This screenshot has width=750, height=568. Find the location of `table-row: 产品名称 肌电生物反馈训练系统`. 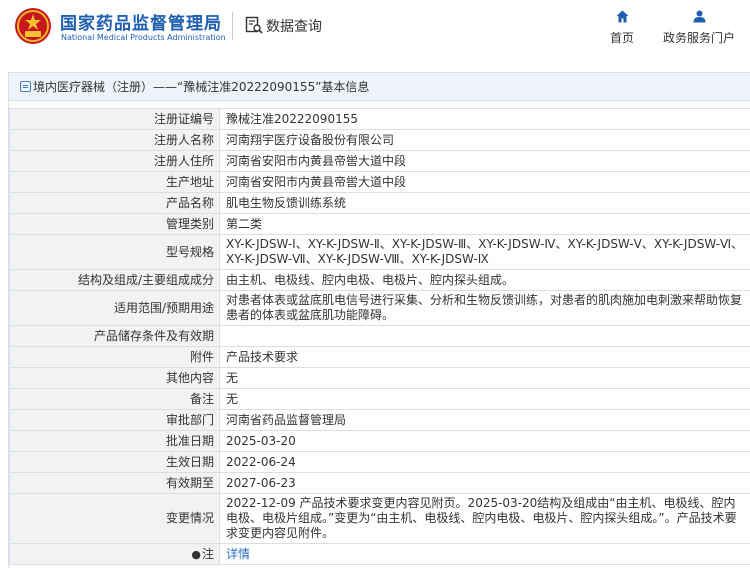

table-row: 产品名称 肌电生物反馈训练系统 is located at coordinates (379, 203).